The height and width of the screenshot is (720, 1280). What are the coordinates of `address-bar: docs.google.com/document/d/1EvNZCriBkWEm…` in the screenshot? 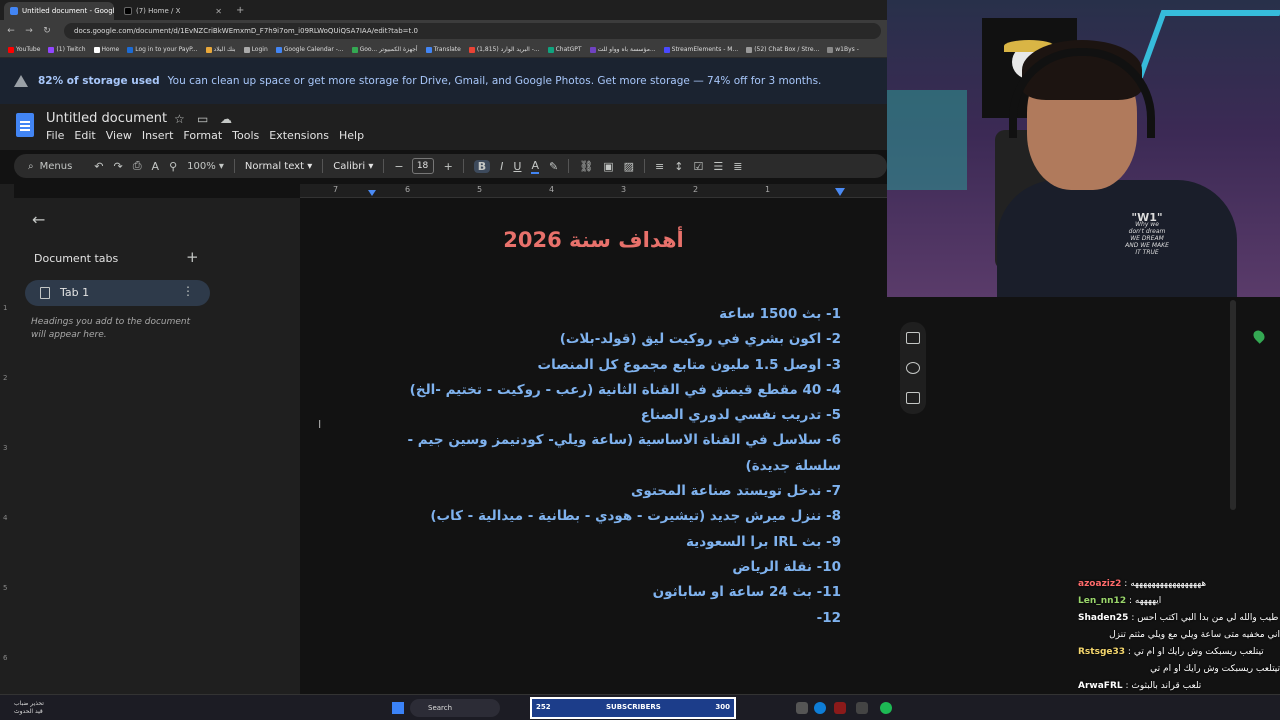 It's located at (472, 31).